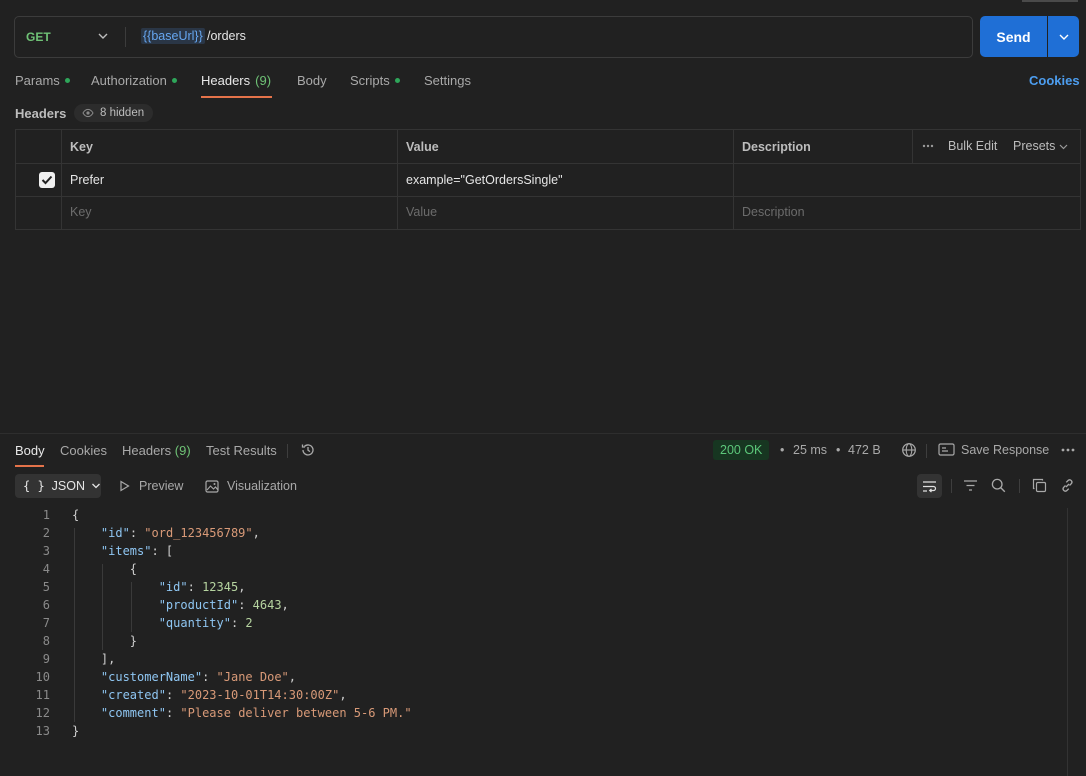 This screenshot has height=776, width=1086. What do you see at coordinates (422, 147) in the screenshot?
I see `column-header-value: Value` at bounding box center [422, 147].